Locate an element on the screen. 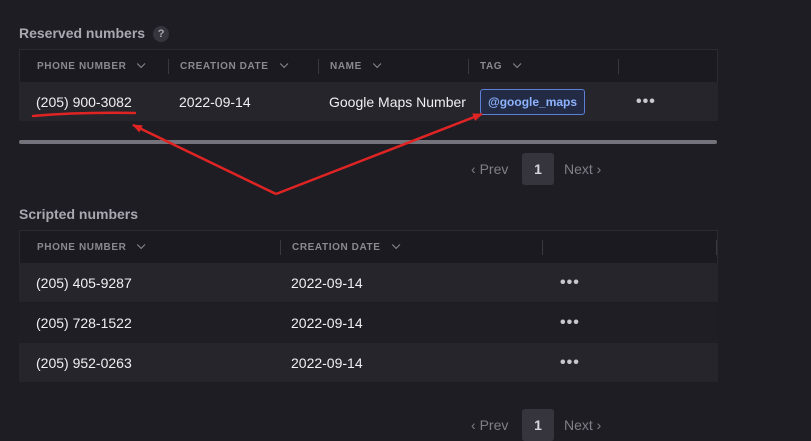 The width and height of the screenshot is (811, 441). annotation-arrow-to-tag is located at coordinates (379, 154).